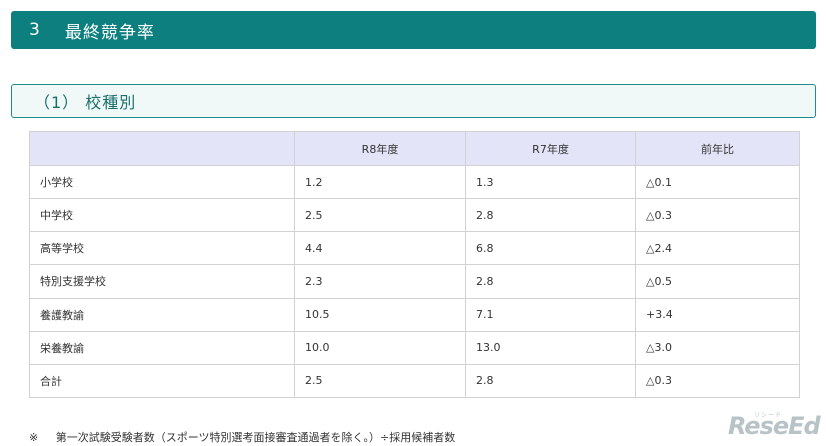 The image size is (826, 446). I want to click on school-type-cell: 高等学校, so click(162, 248).